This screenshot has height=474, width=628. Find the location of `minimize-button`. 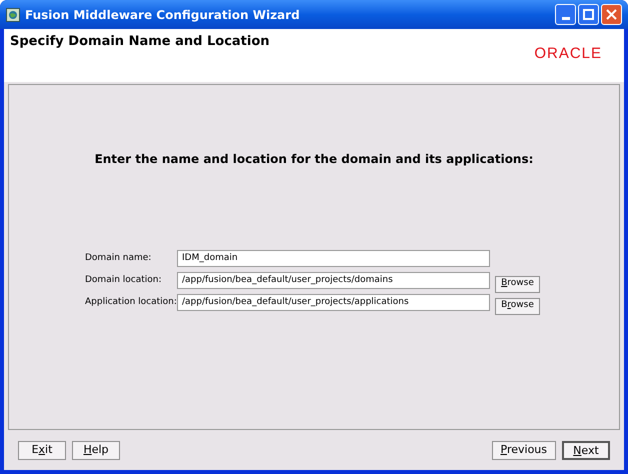

minimize-button is located at coordinates (565, 14).